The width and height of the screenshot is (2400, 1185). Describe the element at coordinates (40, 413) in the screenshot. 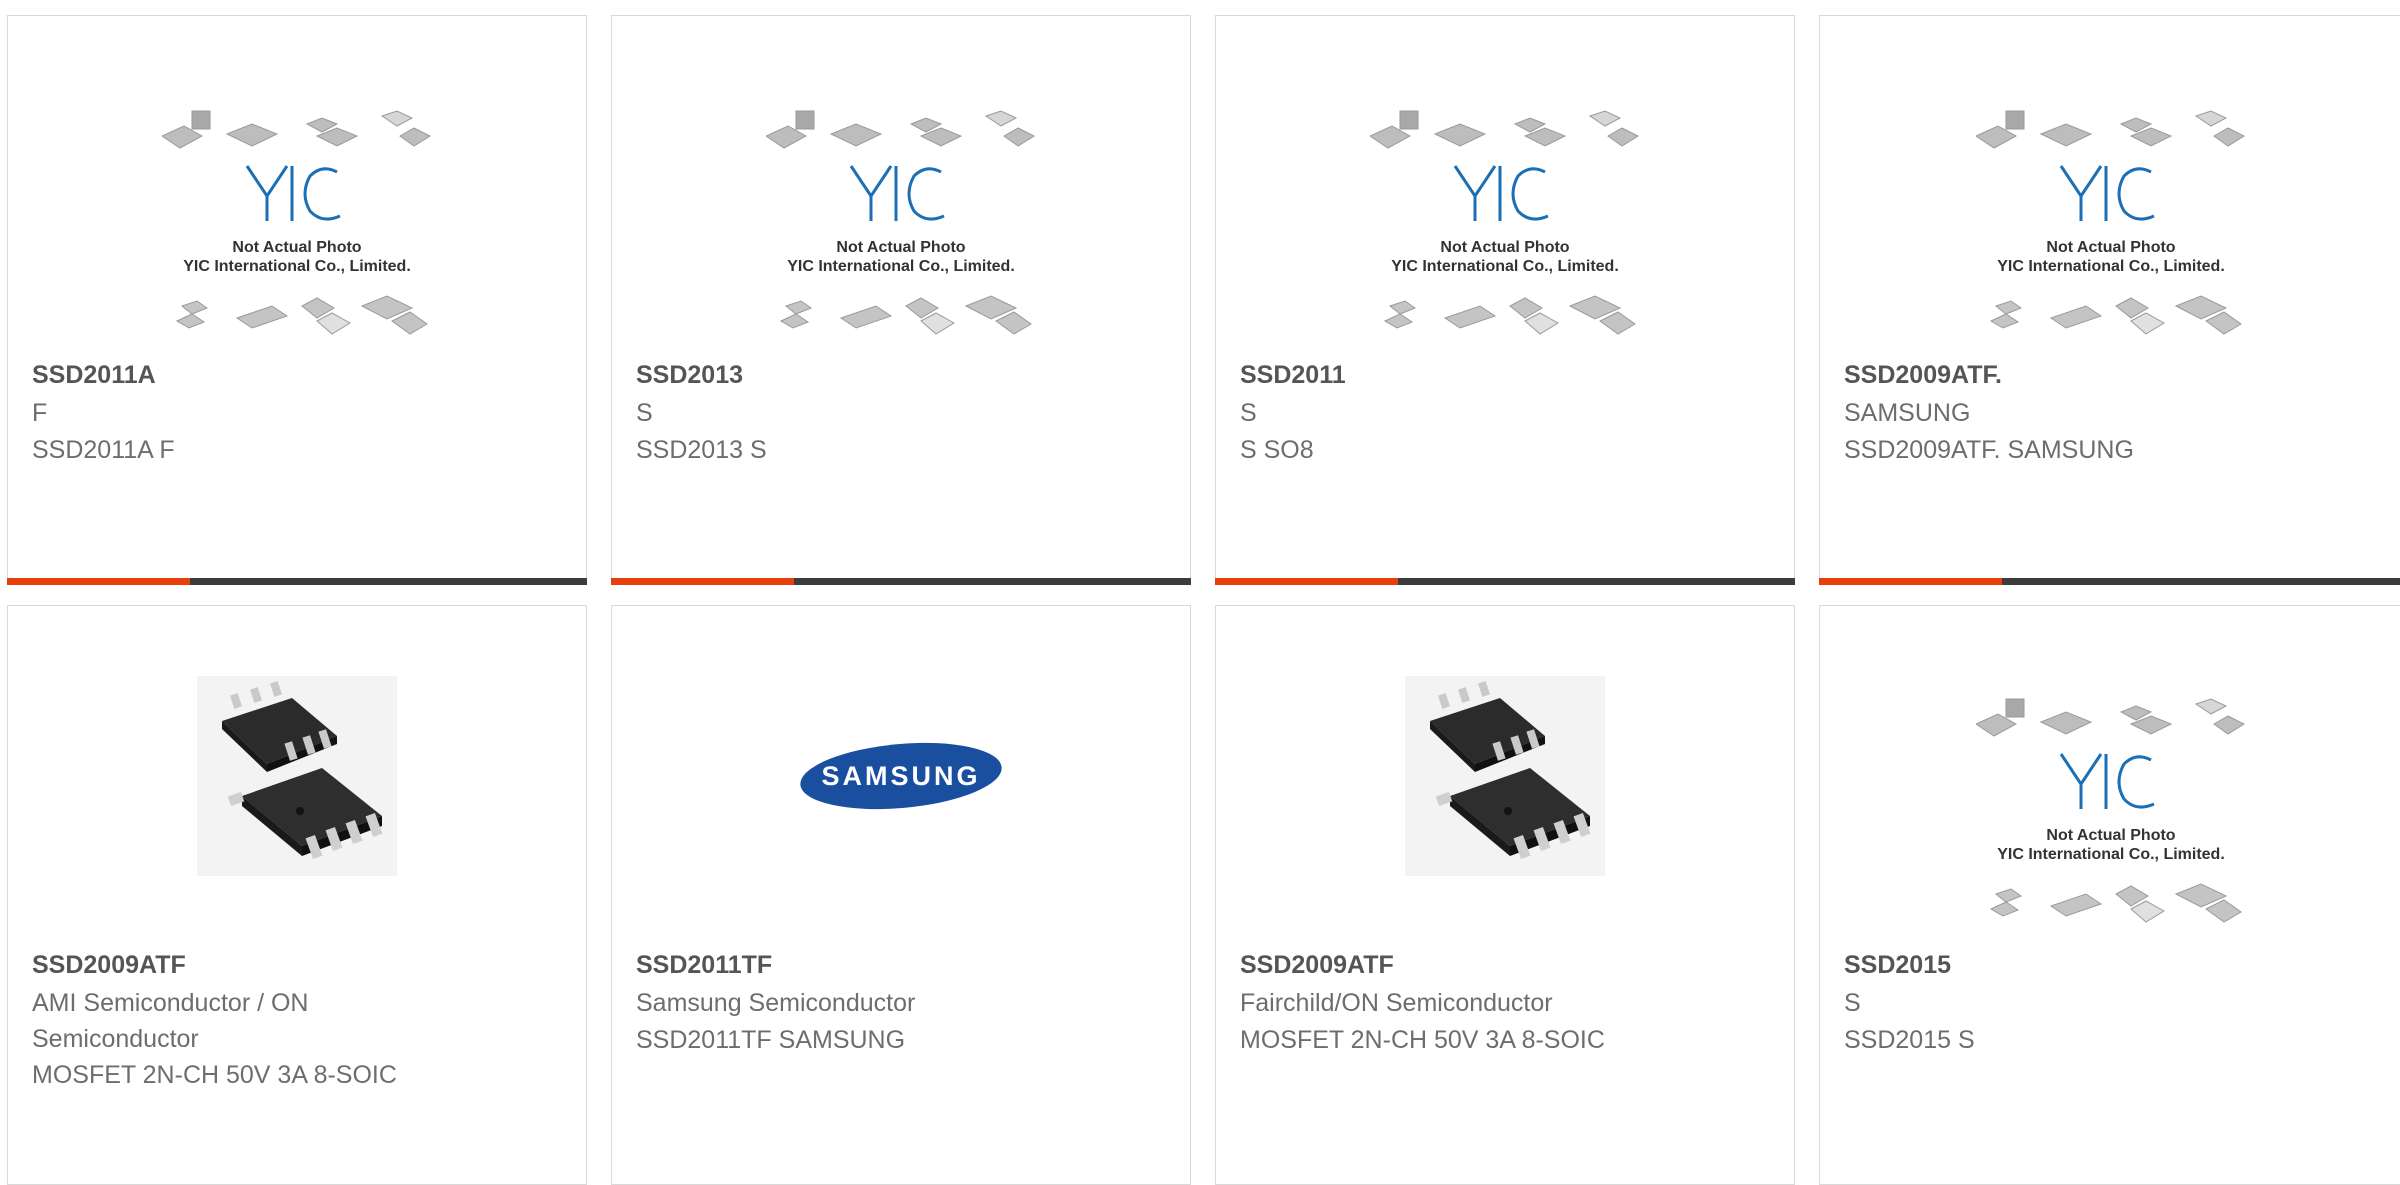

I see `manufacturer: F` at that location.